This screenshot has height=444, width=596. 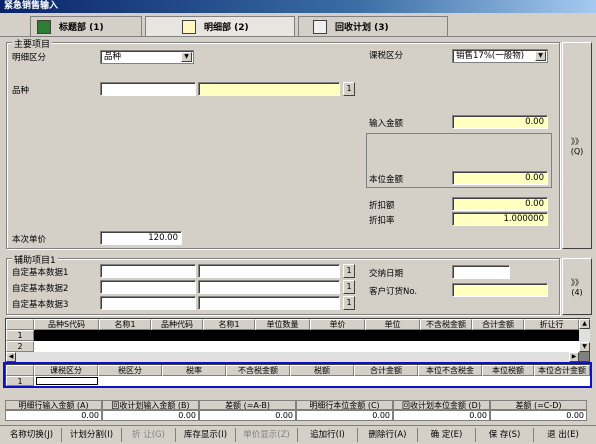 What do you see at coordinates (393, 292) in the screenshot?
I see `customer-order-label: 客户订货No.` at bounding box center [393, 292].